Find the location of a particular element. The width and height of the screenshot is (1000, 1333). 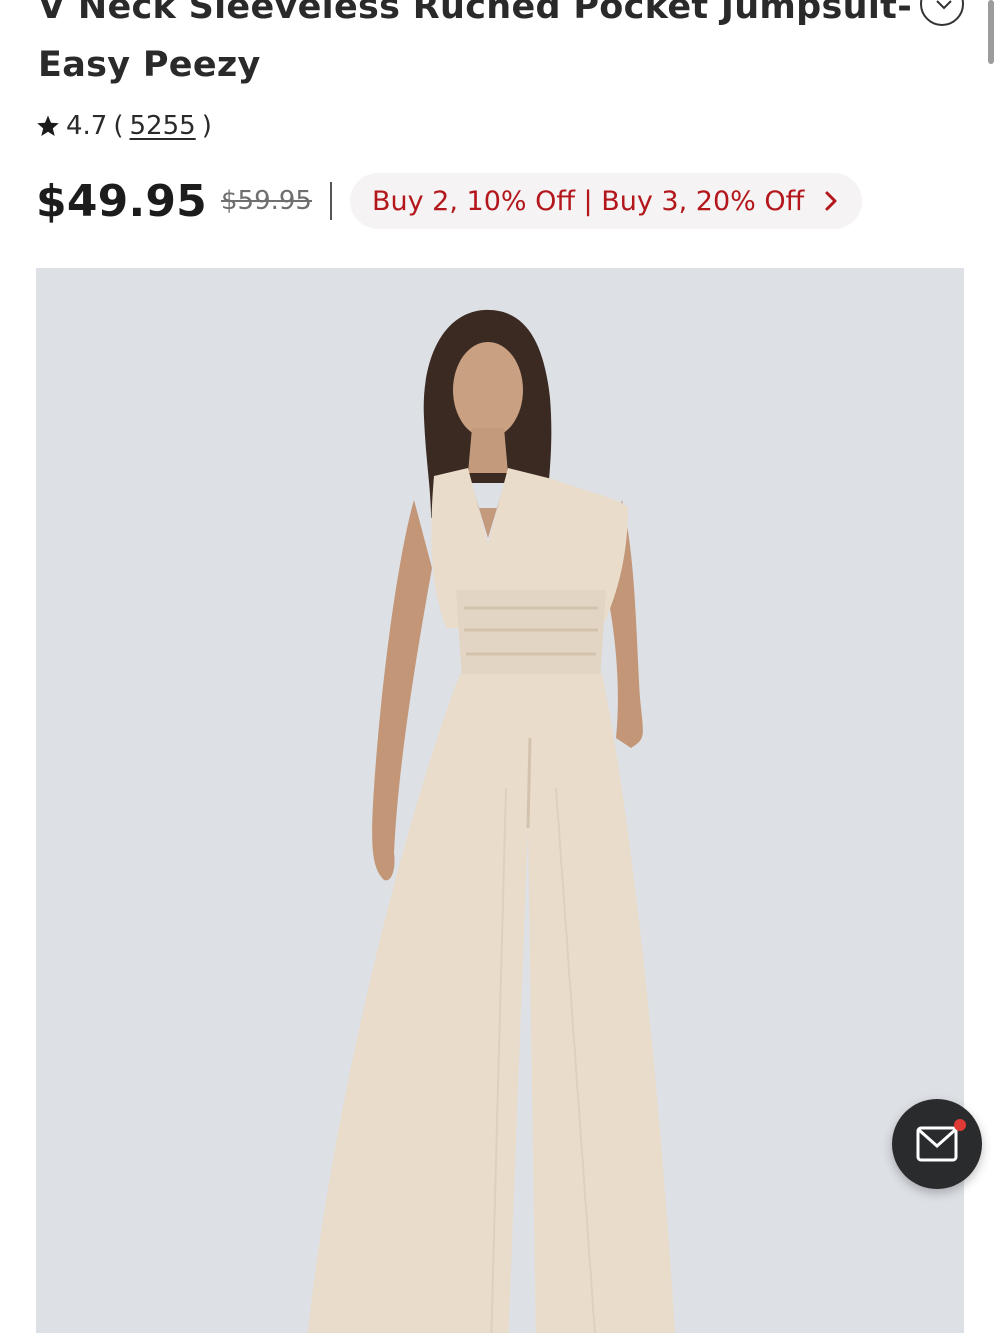

promo-label: Buy 2, 10% Off | Buy 3, 20% Off is located at coordinates (588, 201).